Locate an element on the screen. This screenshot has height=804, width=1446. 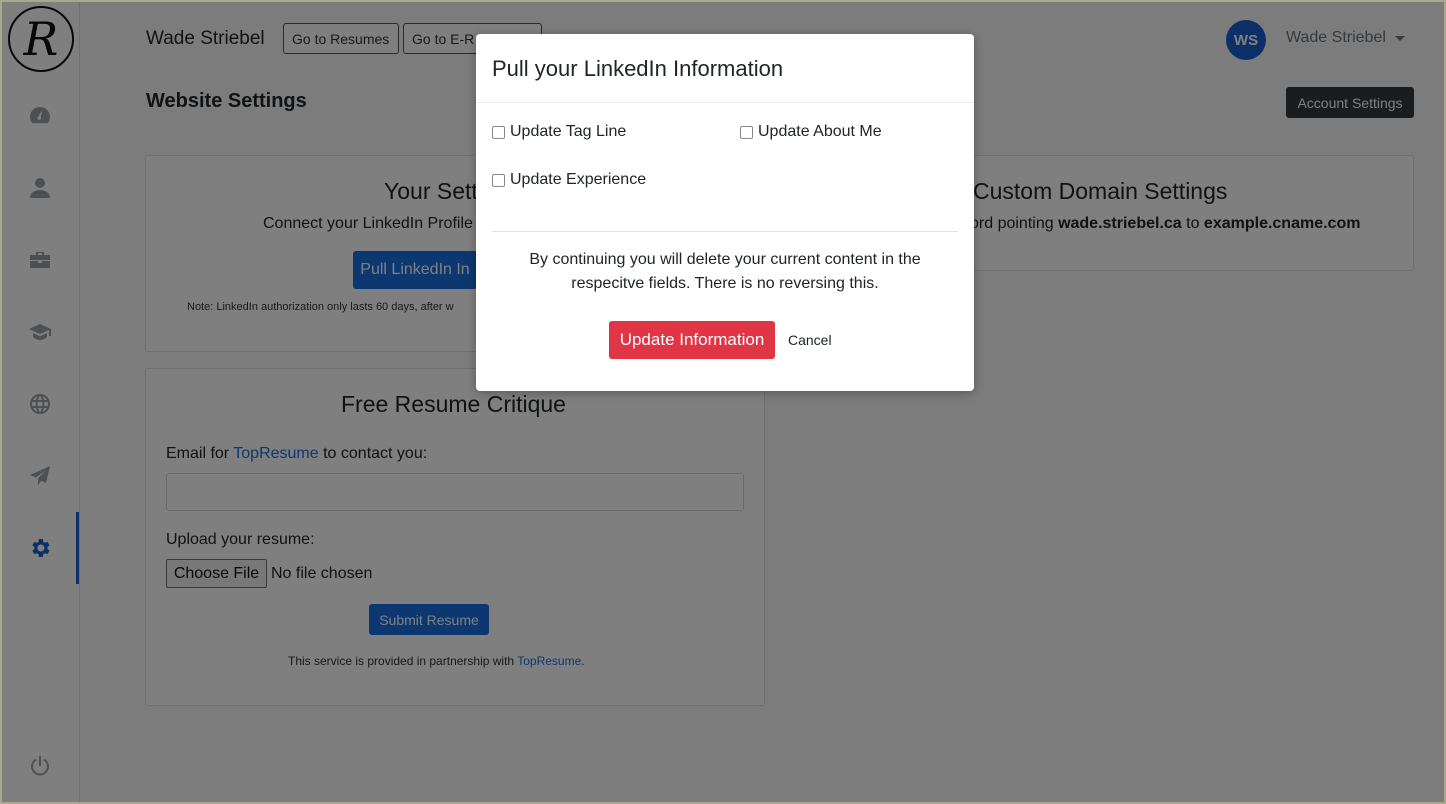
option-tag-line: Update Tag Line is located at coordinates (559, 132).